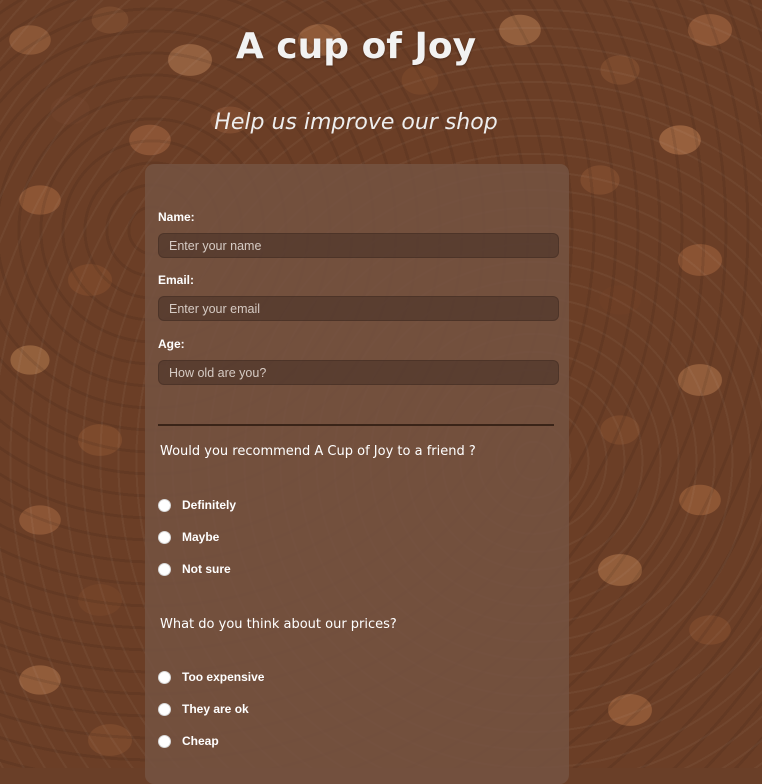 The image size is (762, 784). What do you see at coordinates (223, 677) in the screenshot?
I see `option-label: Too expensive` at bounding box center [223, 677].